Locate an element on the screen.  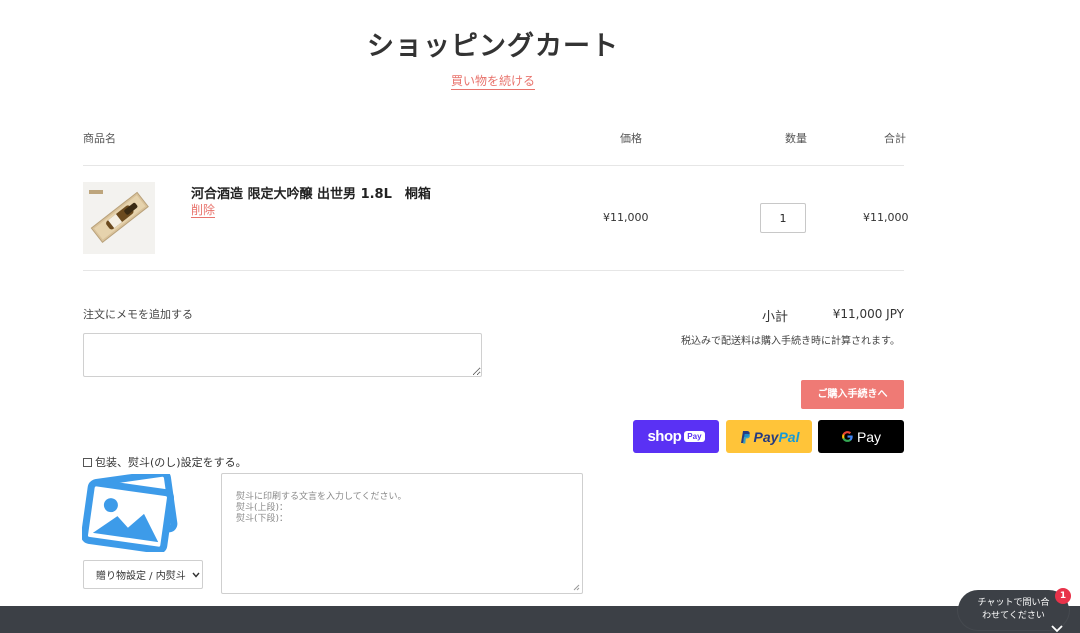
google-pay-button: Pay is located at coordinates (861, 436).